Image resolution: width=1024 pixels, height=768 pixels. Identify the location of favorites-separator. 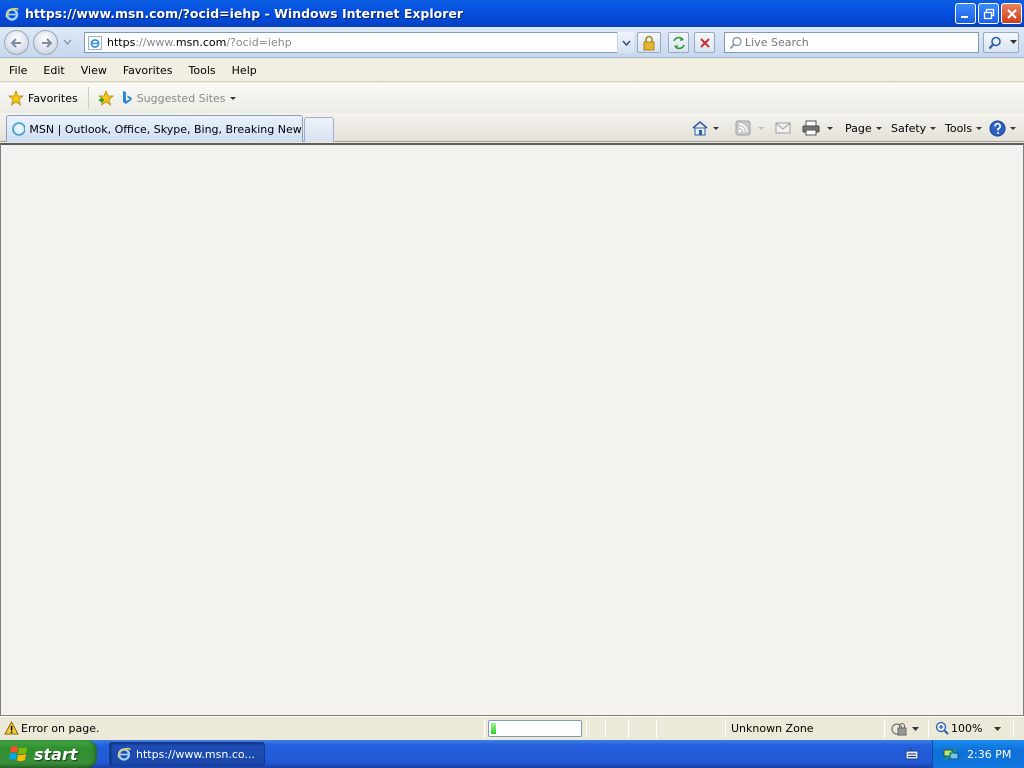
(88, 98).